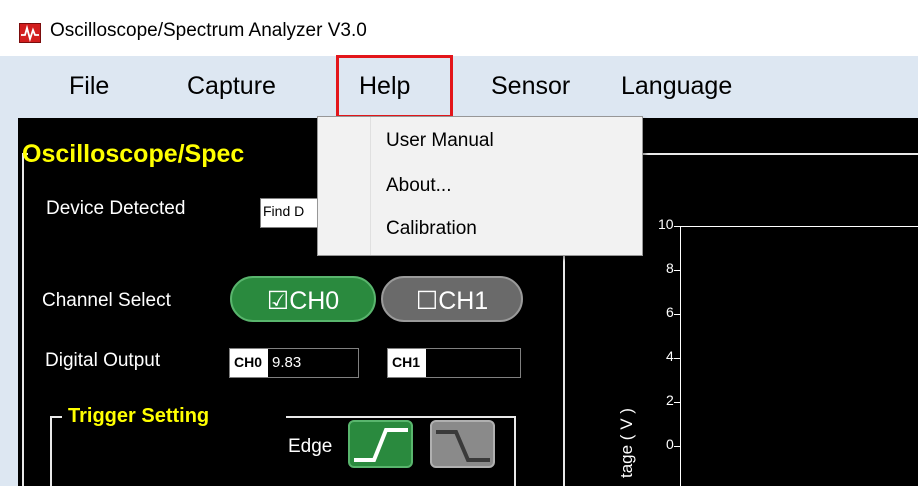  What do you see at coordinates (370, 186) in the screenshot?
I see `menu-icon-gutter-separator` at bounding box center [370, 186].